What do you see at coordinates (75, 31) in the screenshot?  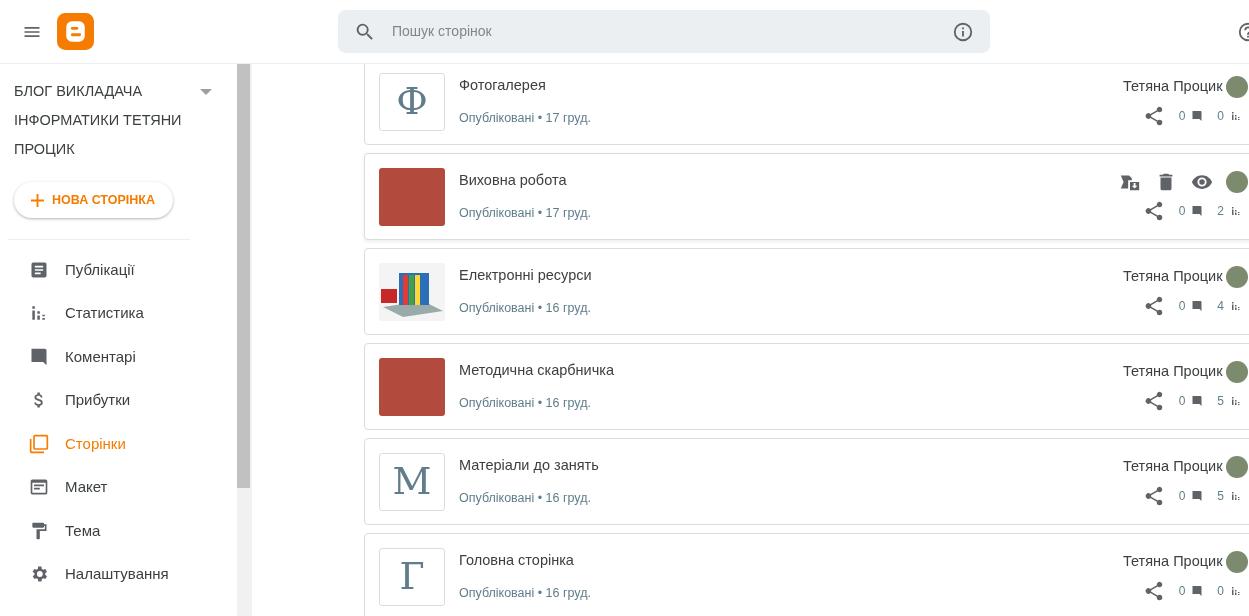 I see `blogger-logo-icon` at bounding box center [75, 31].